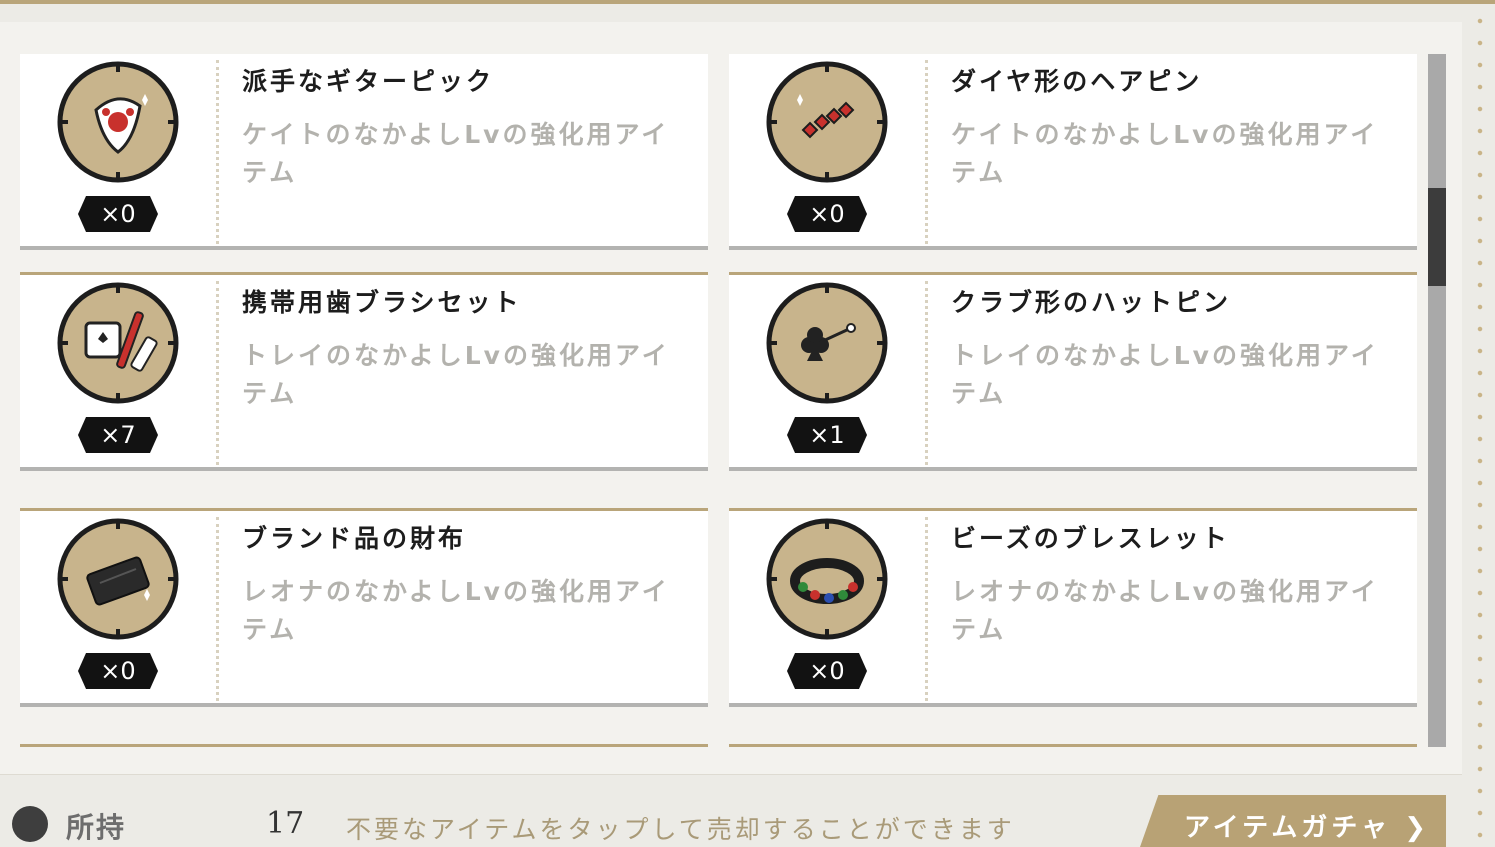 The height and width of the screenshot is (847, 1495). I want to click on guitar-pick-icon, so click(118, 122).